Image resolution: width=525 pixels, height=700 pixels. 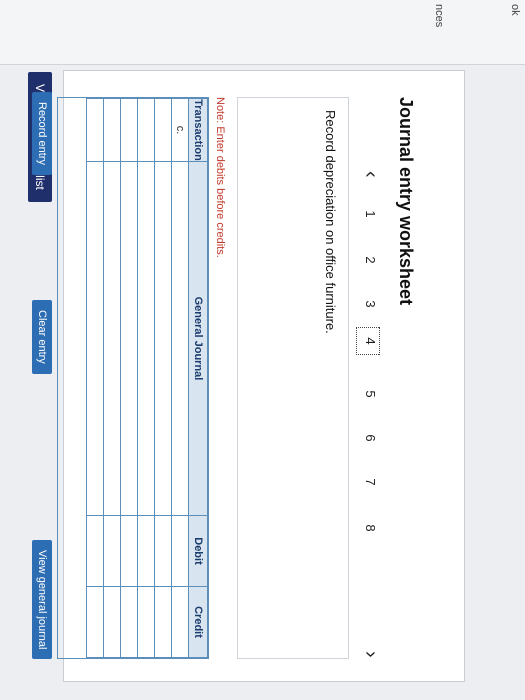 I want to click on sidebar-label-ok: ok, so click(x=515, y=10).